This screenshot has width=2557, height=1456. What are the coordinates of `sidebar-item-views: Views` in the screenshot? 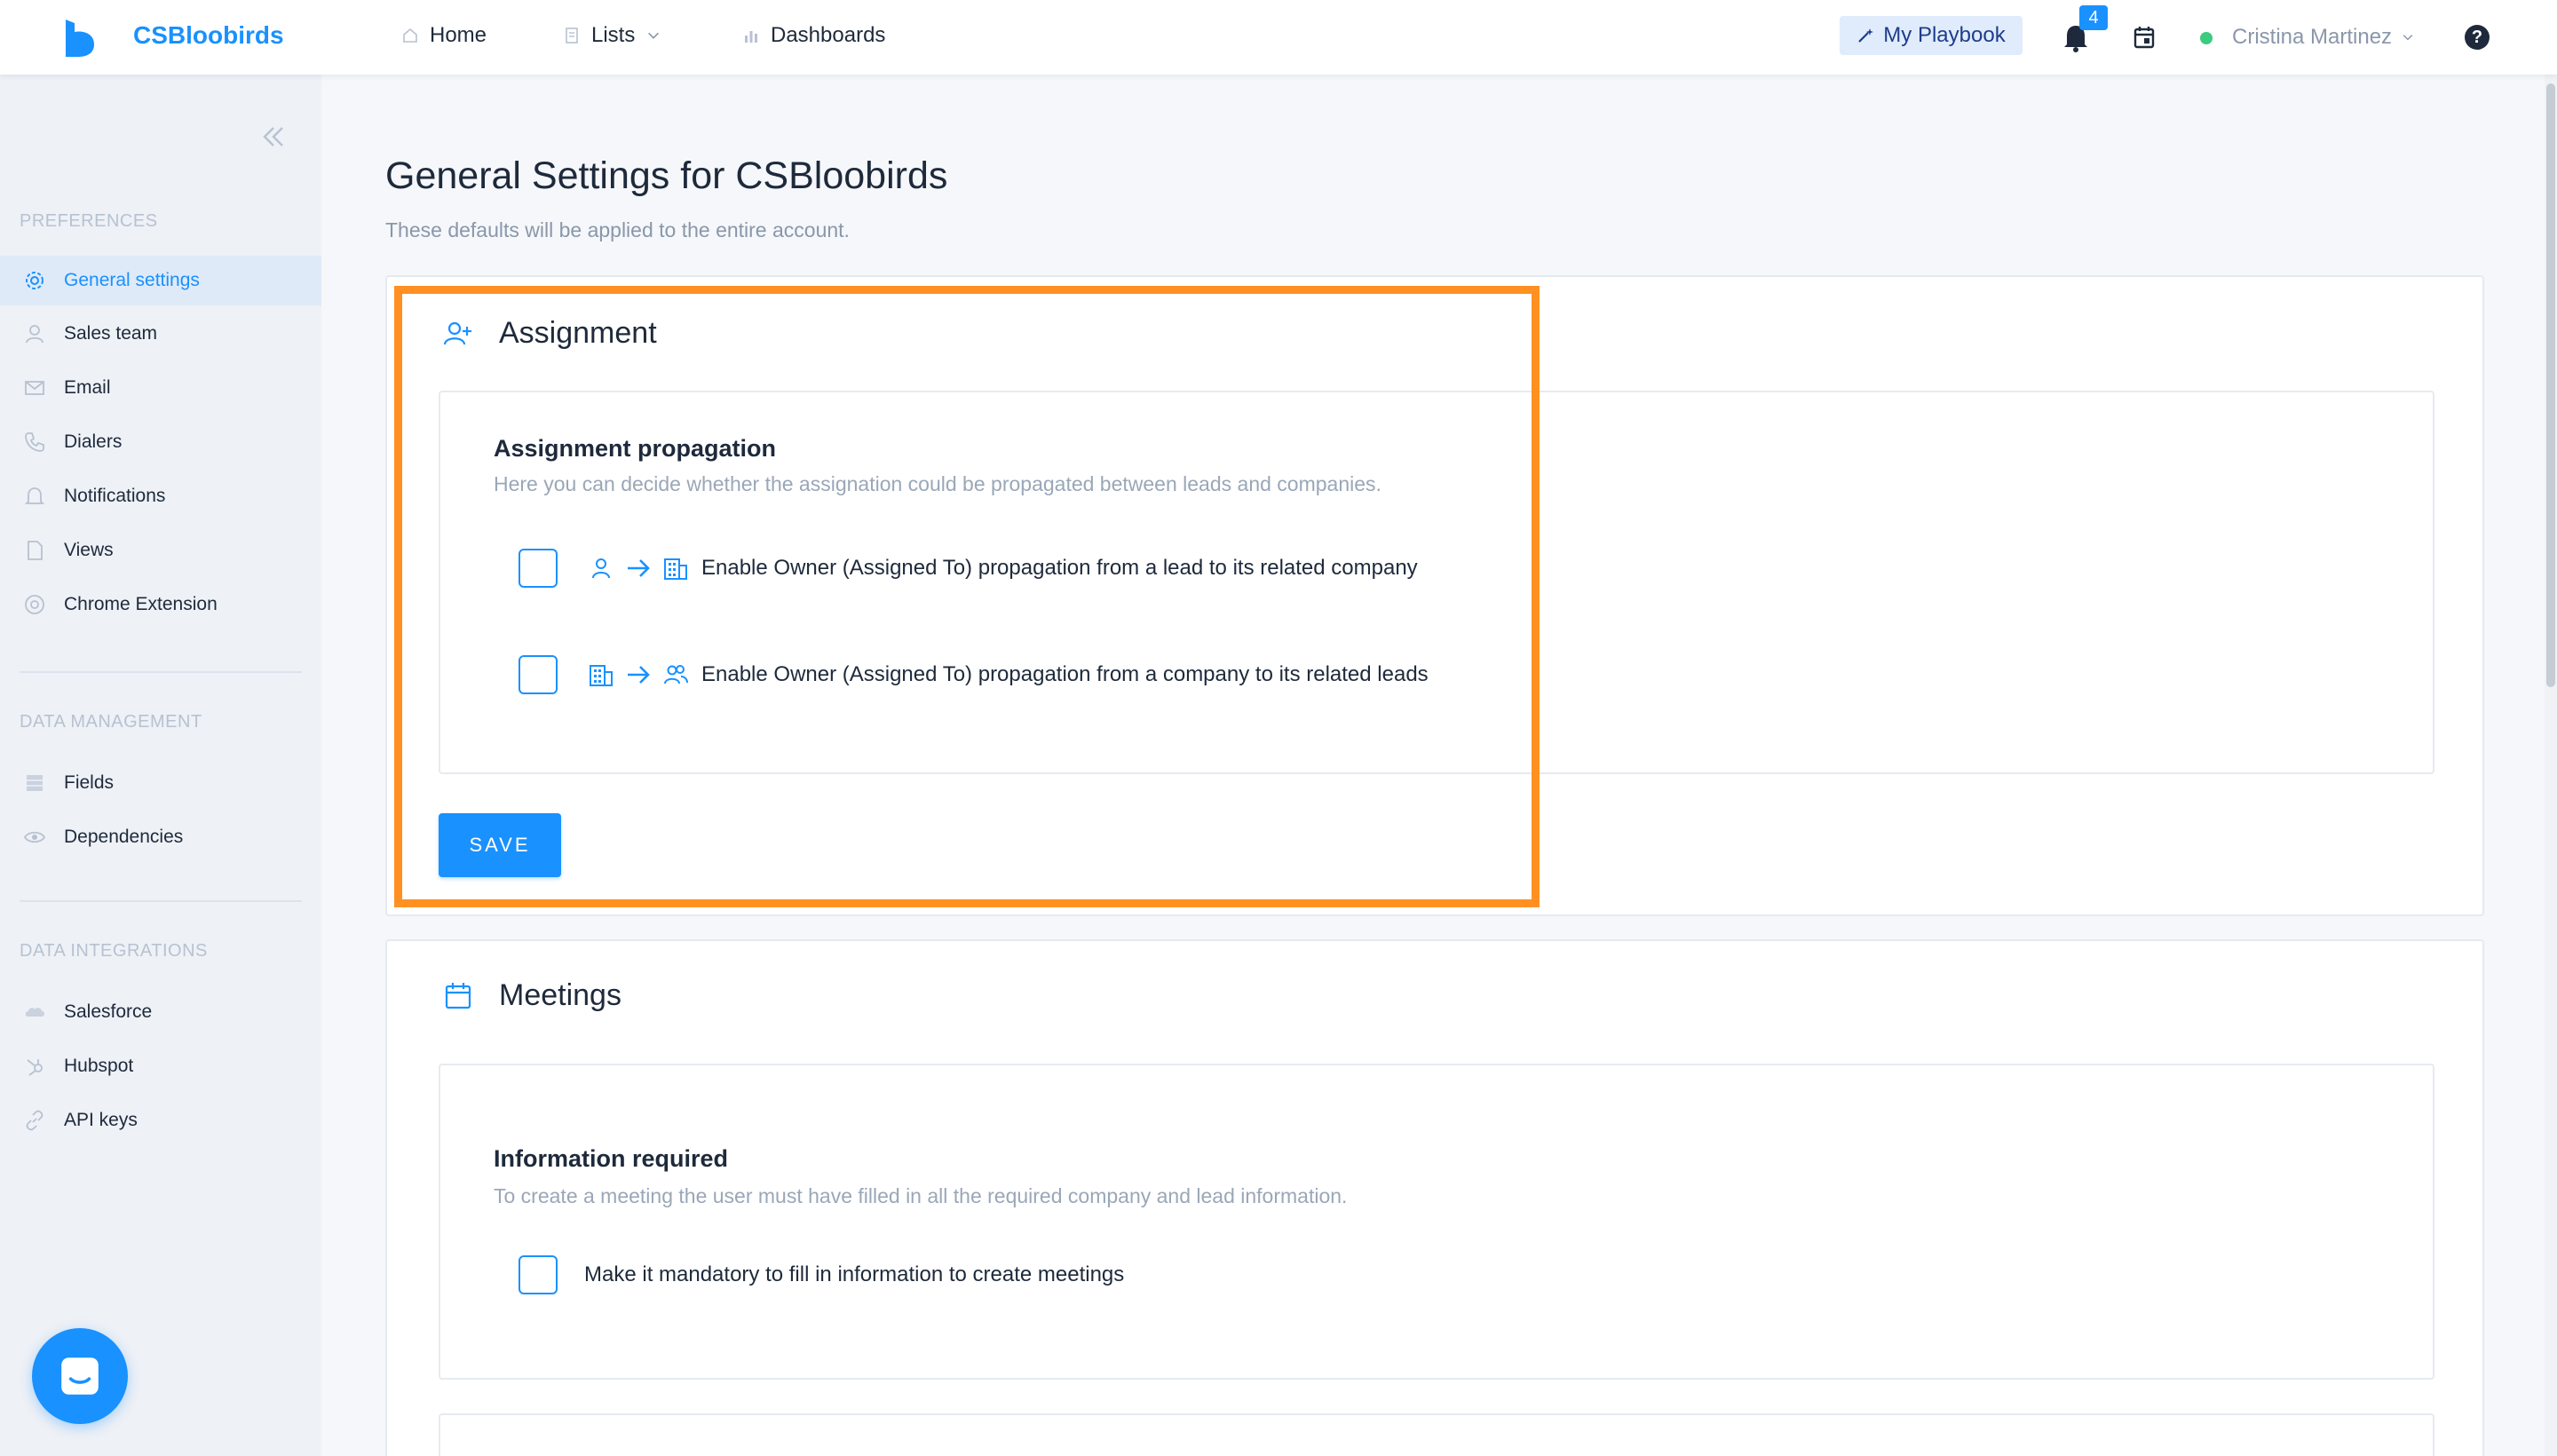 It's located at (160, 550).